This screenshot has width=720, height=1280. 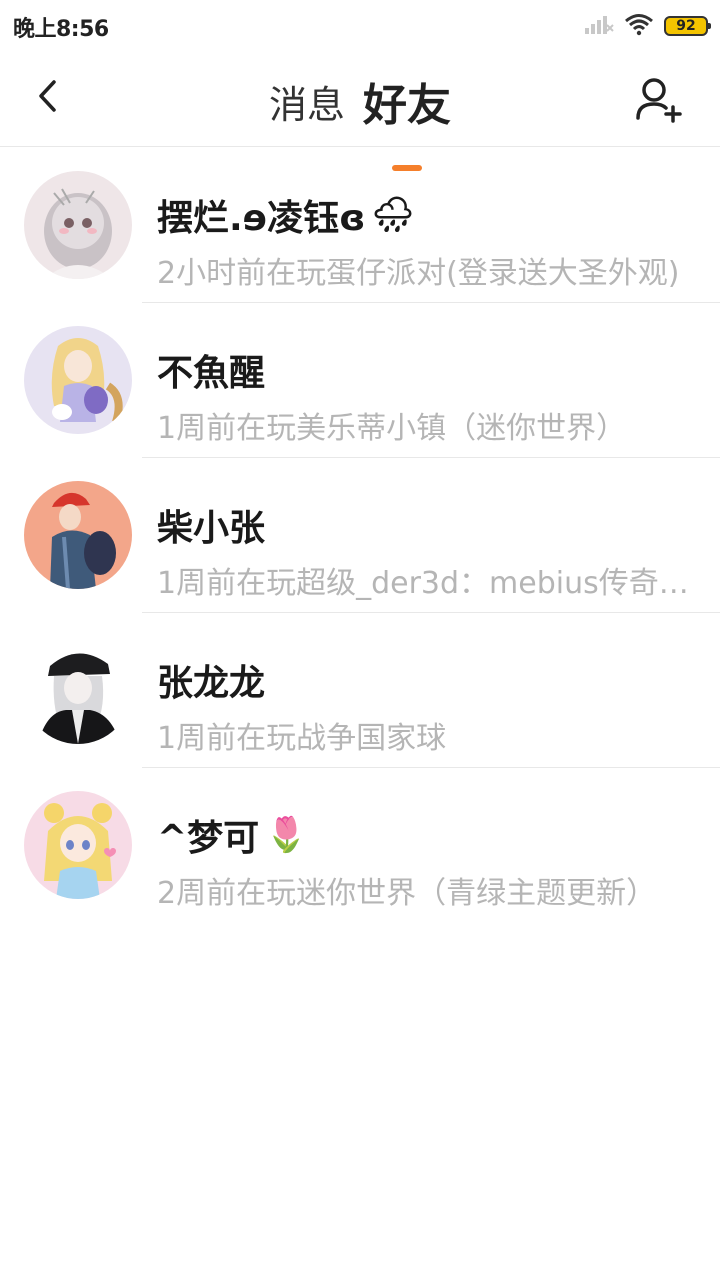 What do you see at coordinates (211, 683) in the screenshot?
I see `friend-name-text: 张龙龙` at bounding box center [211, 683].